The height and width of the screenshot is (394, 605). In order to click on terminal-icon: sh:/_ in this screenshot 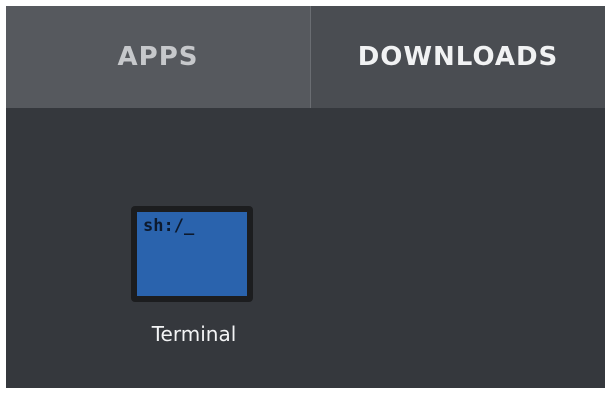, I will do `click(192, 254)`.